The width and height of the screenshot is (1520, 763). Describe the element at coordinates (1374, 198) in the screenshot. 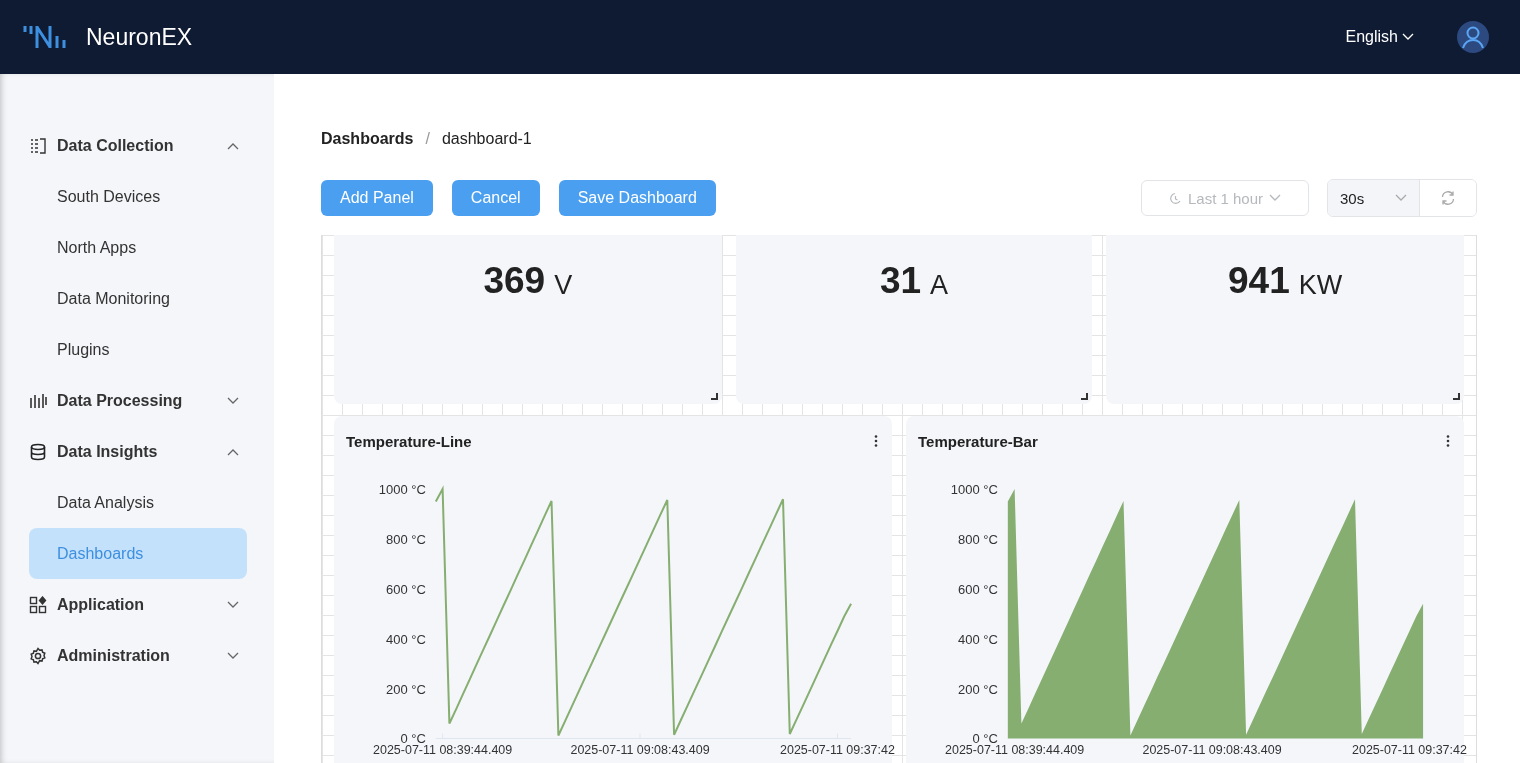

I see `refresh-interval-select: 30s` at that location.